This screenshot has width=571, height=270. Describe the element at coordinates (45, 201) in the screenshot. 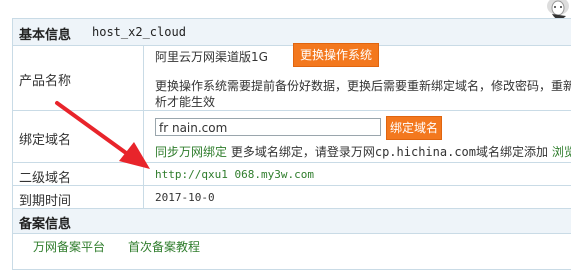

I see `expiry-label: 到期时间` at that location.